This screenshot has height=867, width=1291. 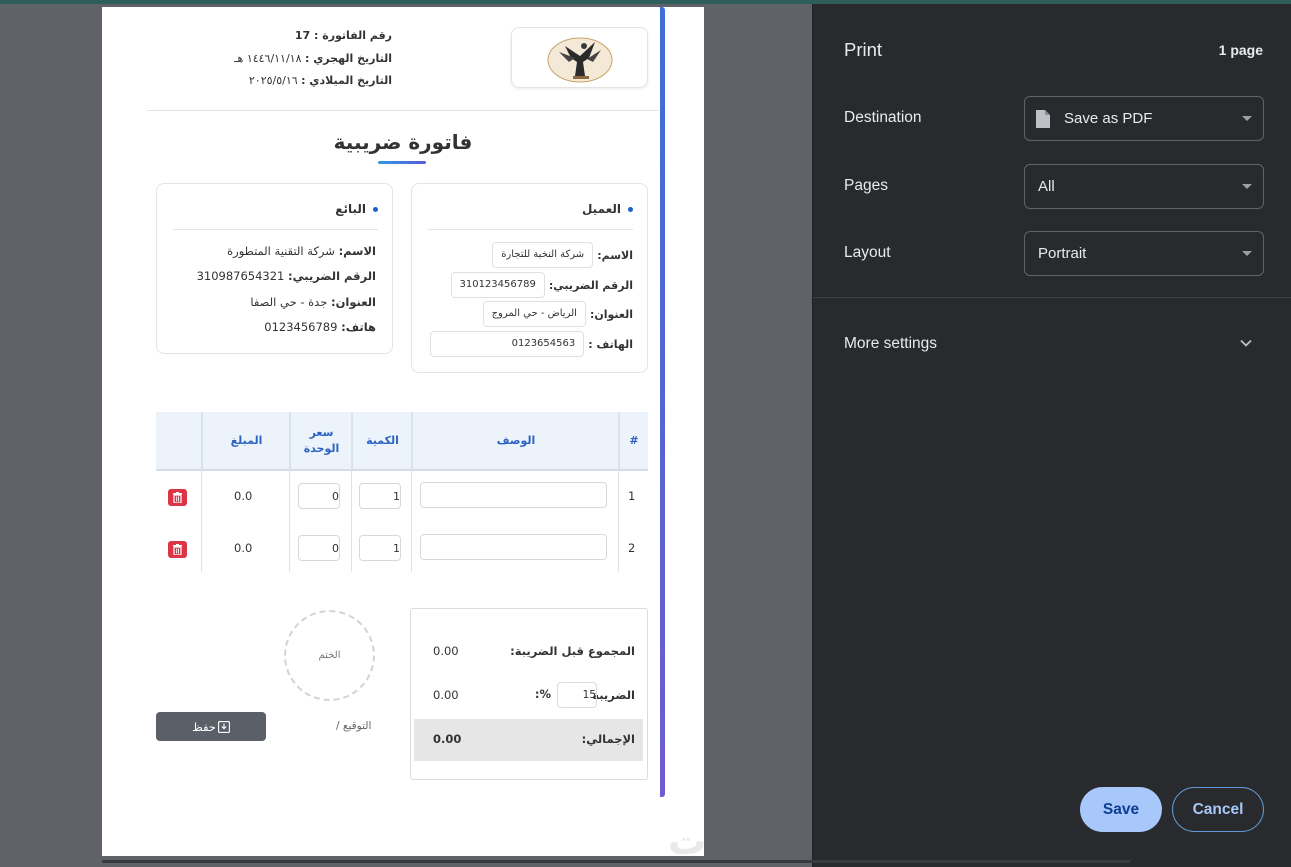 What do you see at coordinates (883, 117) in the screenshot?
I see `destination-label: Destination` at bounding box center [883, 117].